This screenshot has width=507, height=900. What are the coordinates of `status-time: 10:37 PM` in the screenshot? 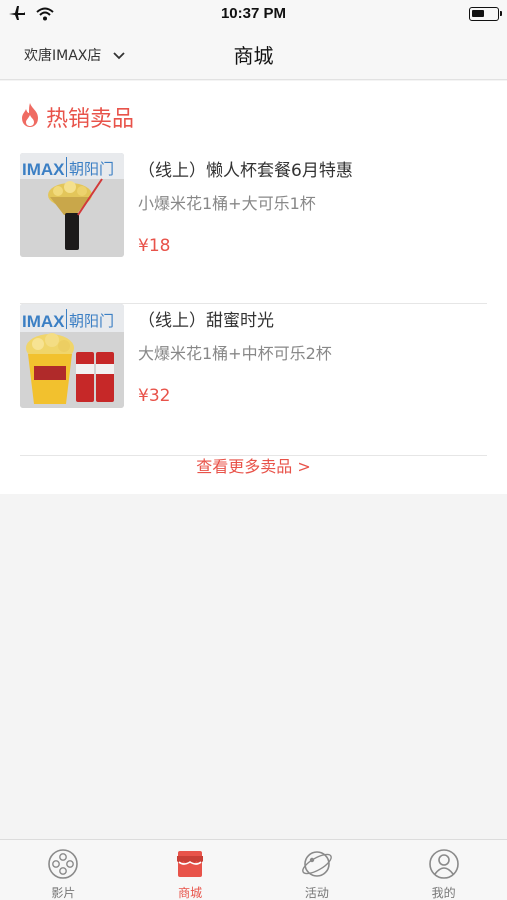 It's located at (253, 13).